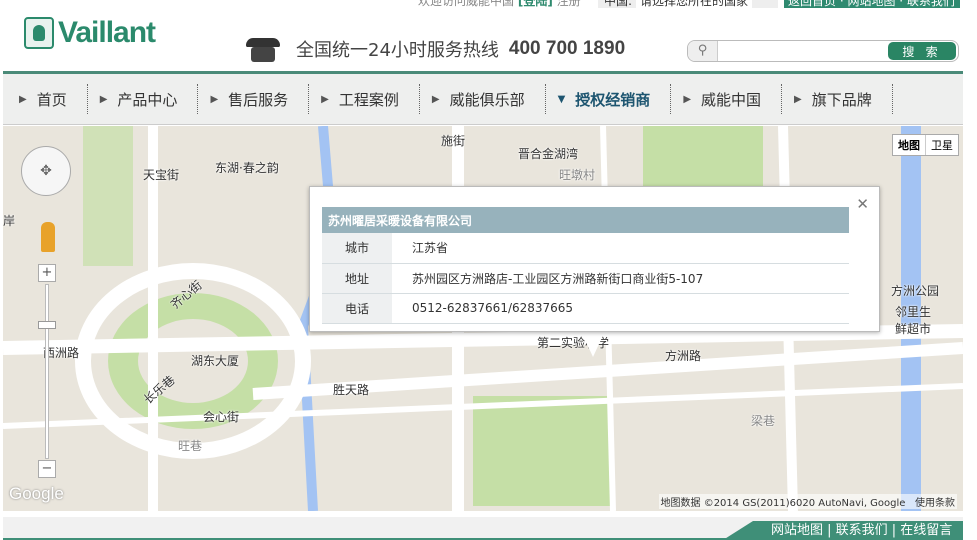  I want to click on terms-link: 使用条款, so click(935, 503).